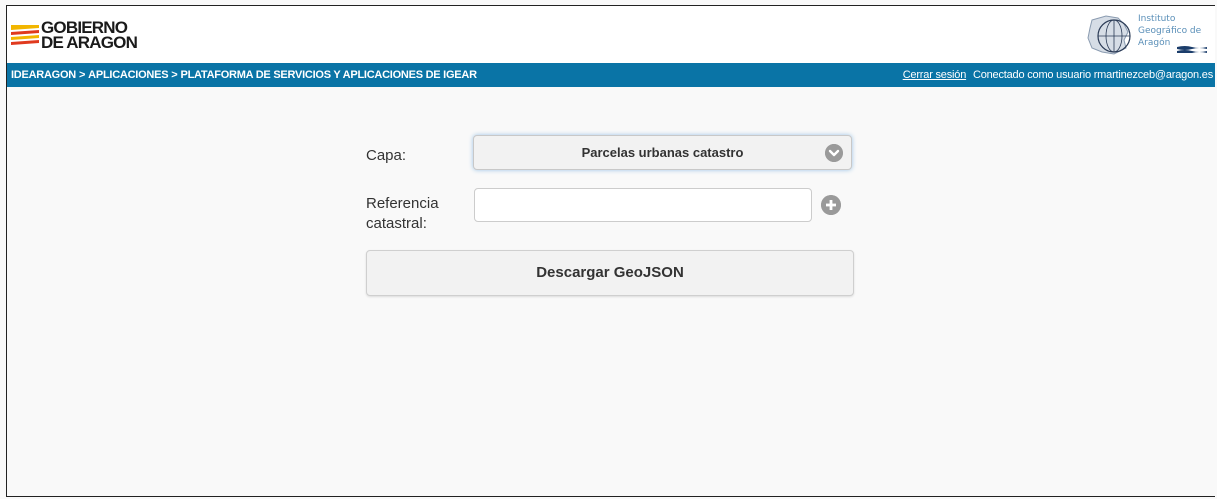  Describe the element at coordinates (643, 205) in the screenshot. I see `cadastral-reference-input` at that location.